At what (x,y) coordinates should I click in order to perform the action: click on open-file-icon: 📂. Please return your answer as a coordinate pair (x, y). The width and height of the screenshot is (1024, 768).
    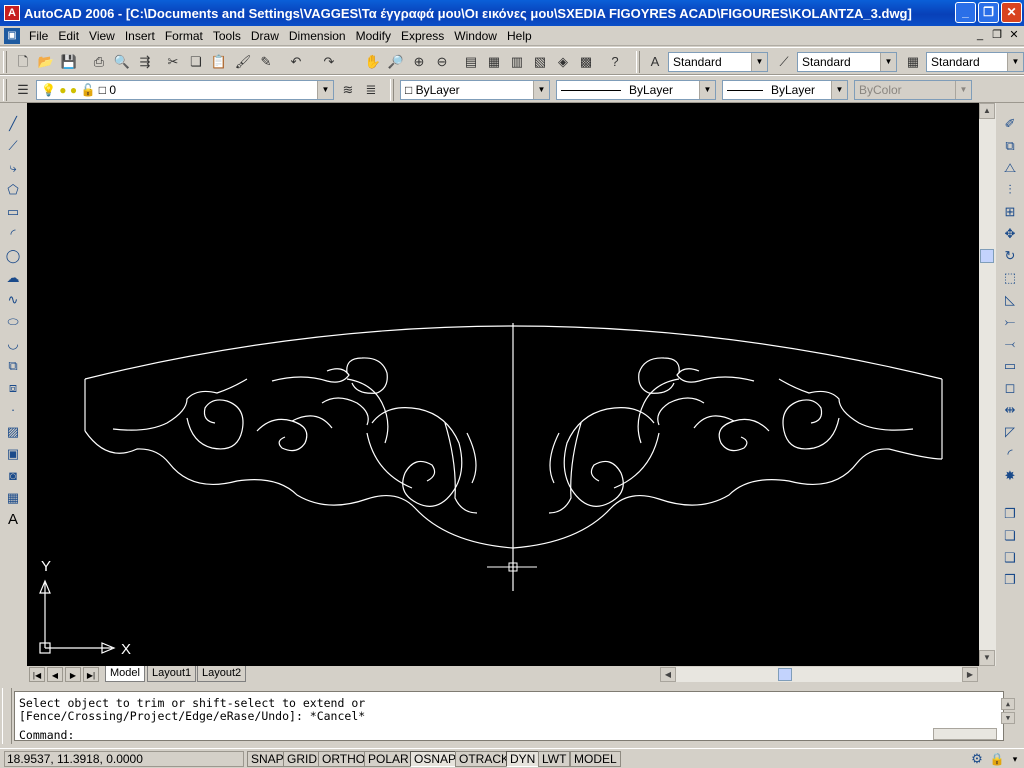
    Looking at the image, I should click on (46, 62).